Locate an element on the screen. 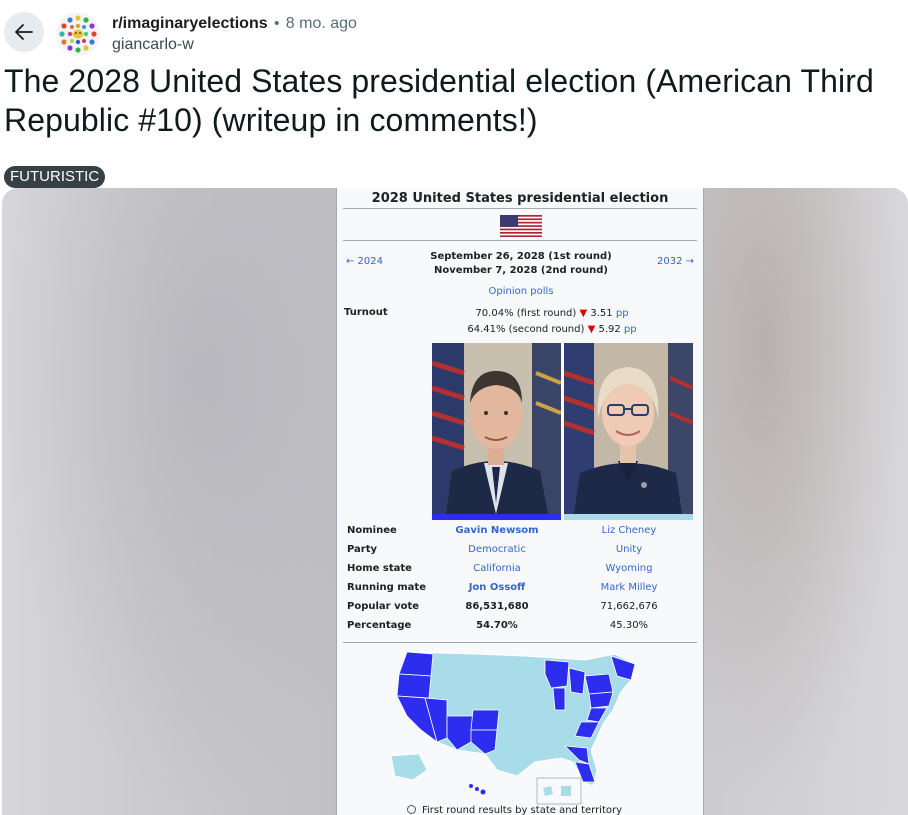 This screenshot has width=908, height=815. popular-vote-2: 71,662,676 is located at coordinates (629, 606).